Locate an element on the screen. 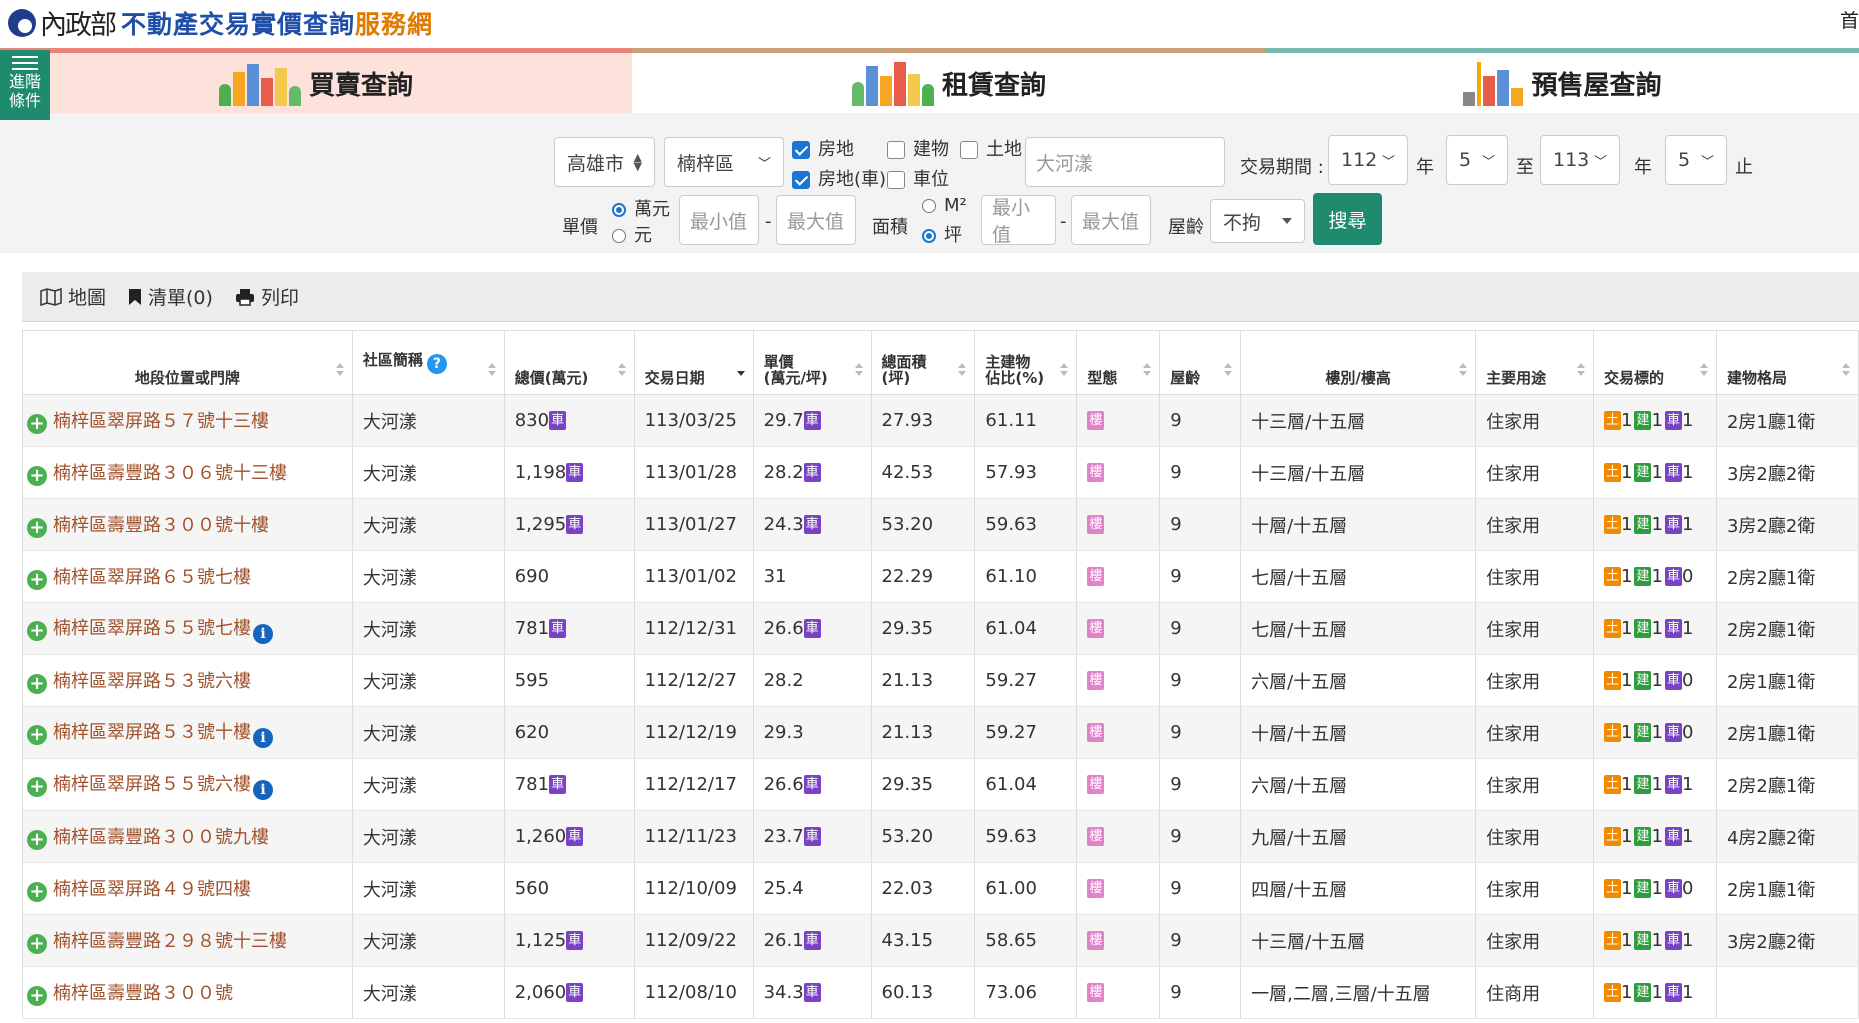 This screenshot has height=1023, width=1859. cell-address: + 楠梓區壽豐路３０６號十三樓 is located at coordinates (187, 472).